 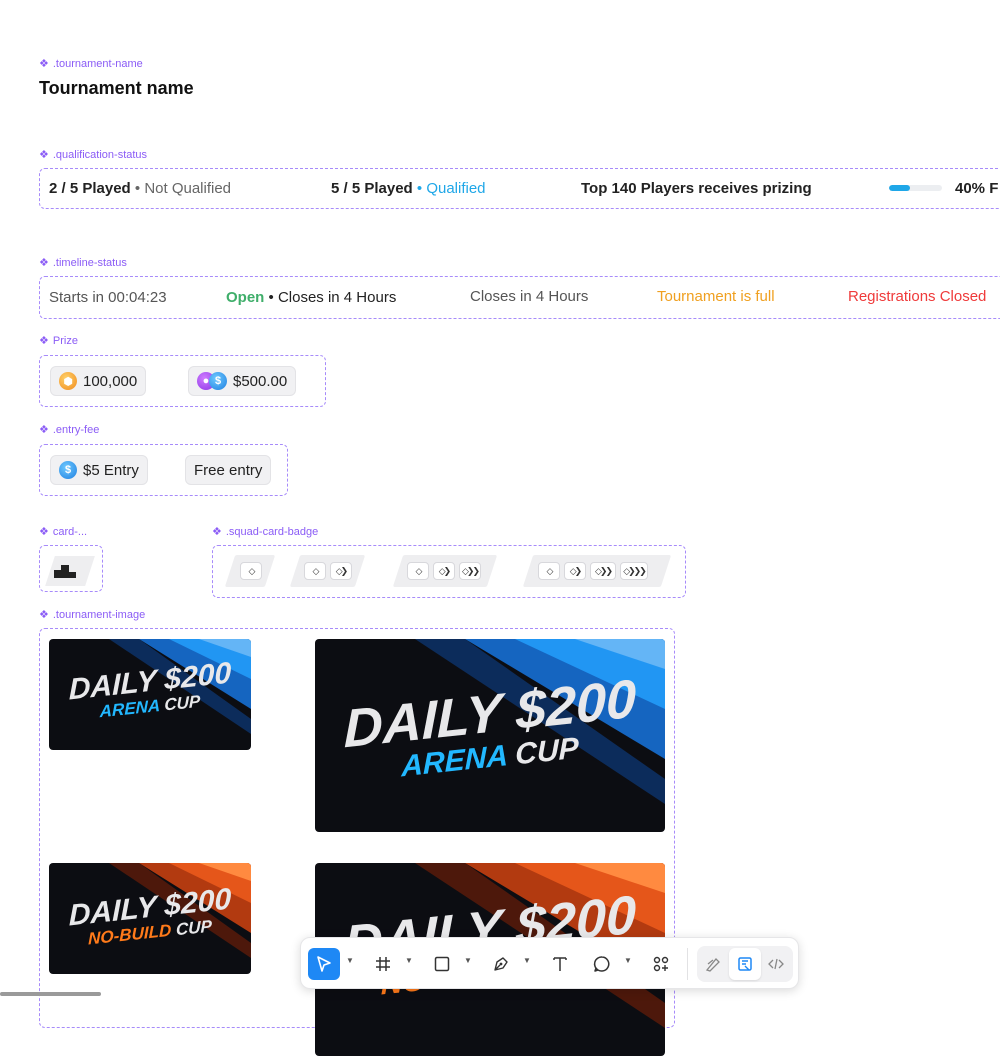 I want to click on qualification-not-qualified: 2 / 5 Played • Not Qualified, so click(x=140, y=188).